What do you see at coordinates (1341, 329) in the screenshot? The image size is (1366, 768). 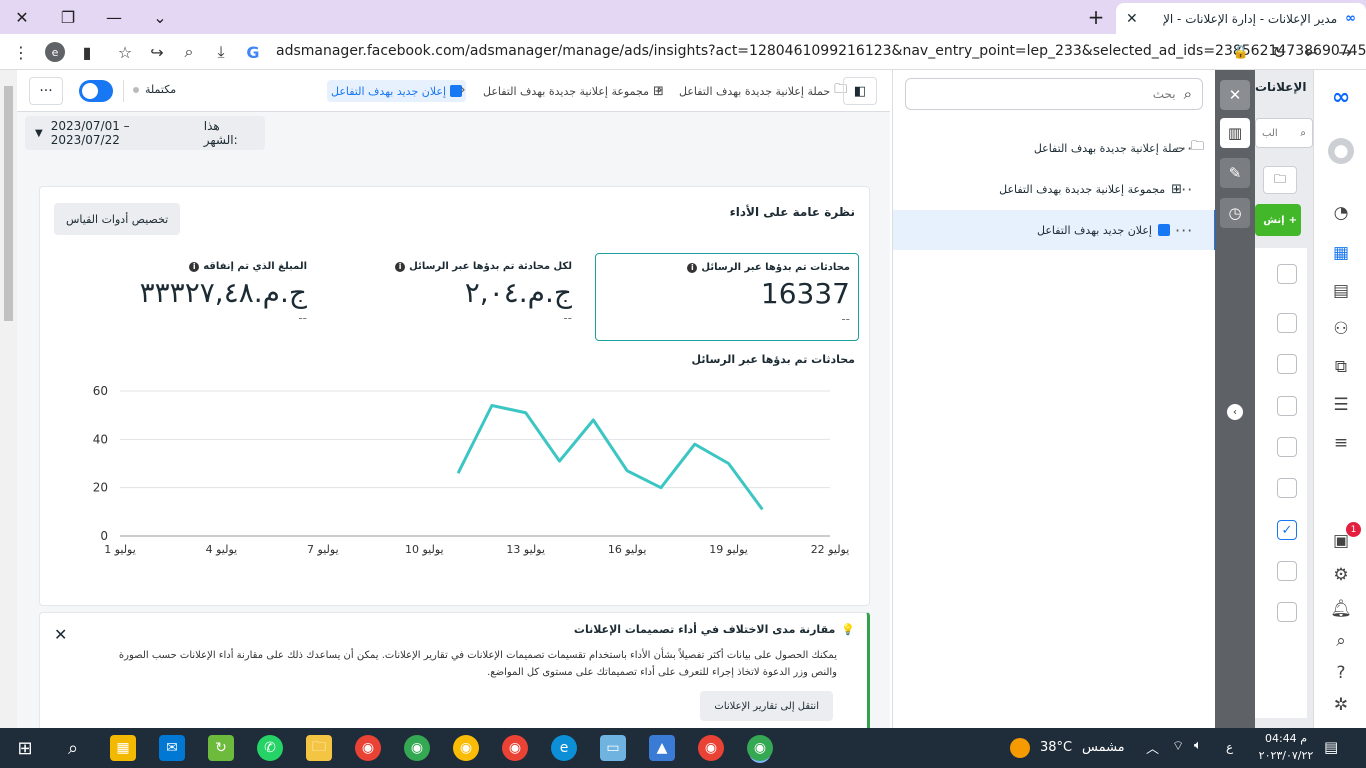 I see `audiences-icon: ⚇` at bounding box center [1341, 329].